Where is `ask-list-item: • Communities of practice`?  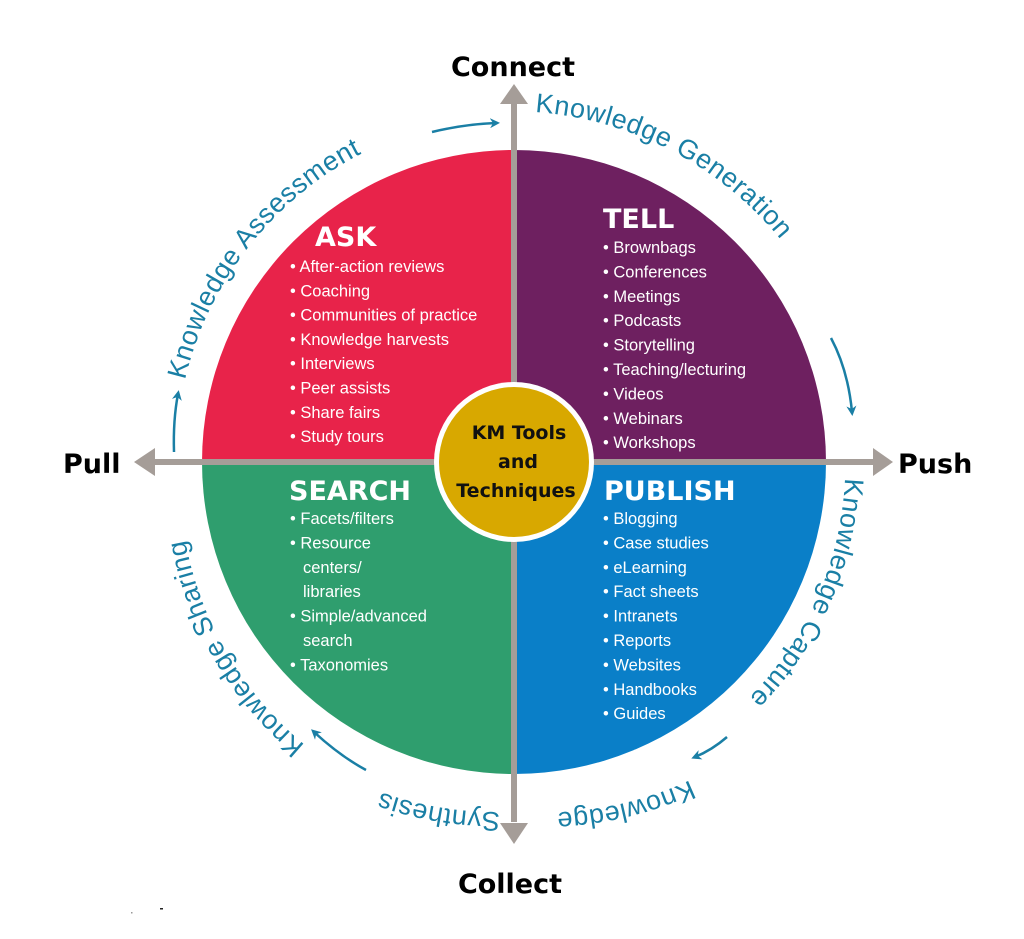
ask-list-item: • Communities of practice is located at coordinates (383, 316).